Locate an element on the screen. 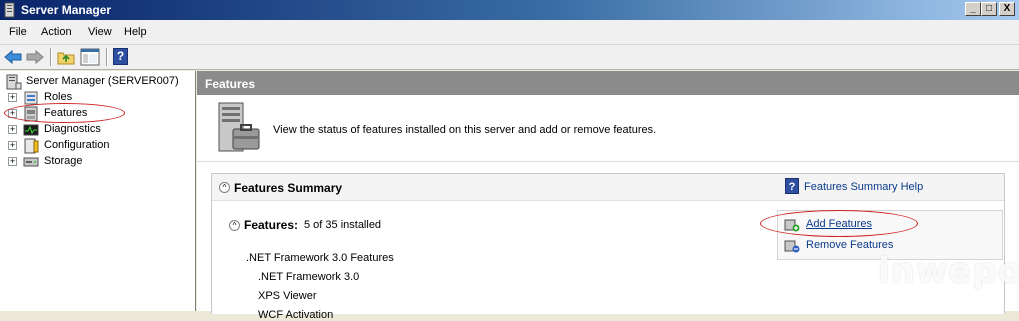 This screenshot has height=321, width=1019. minimize-button: _ is located at coordinates (973, 9).